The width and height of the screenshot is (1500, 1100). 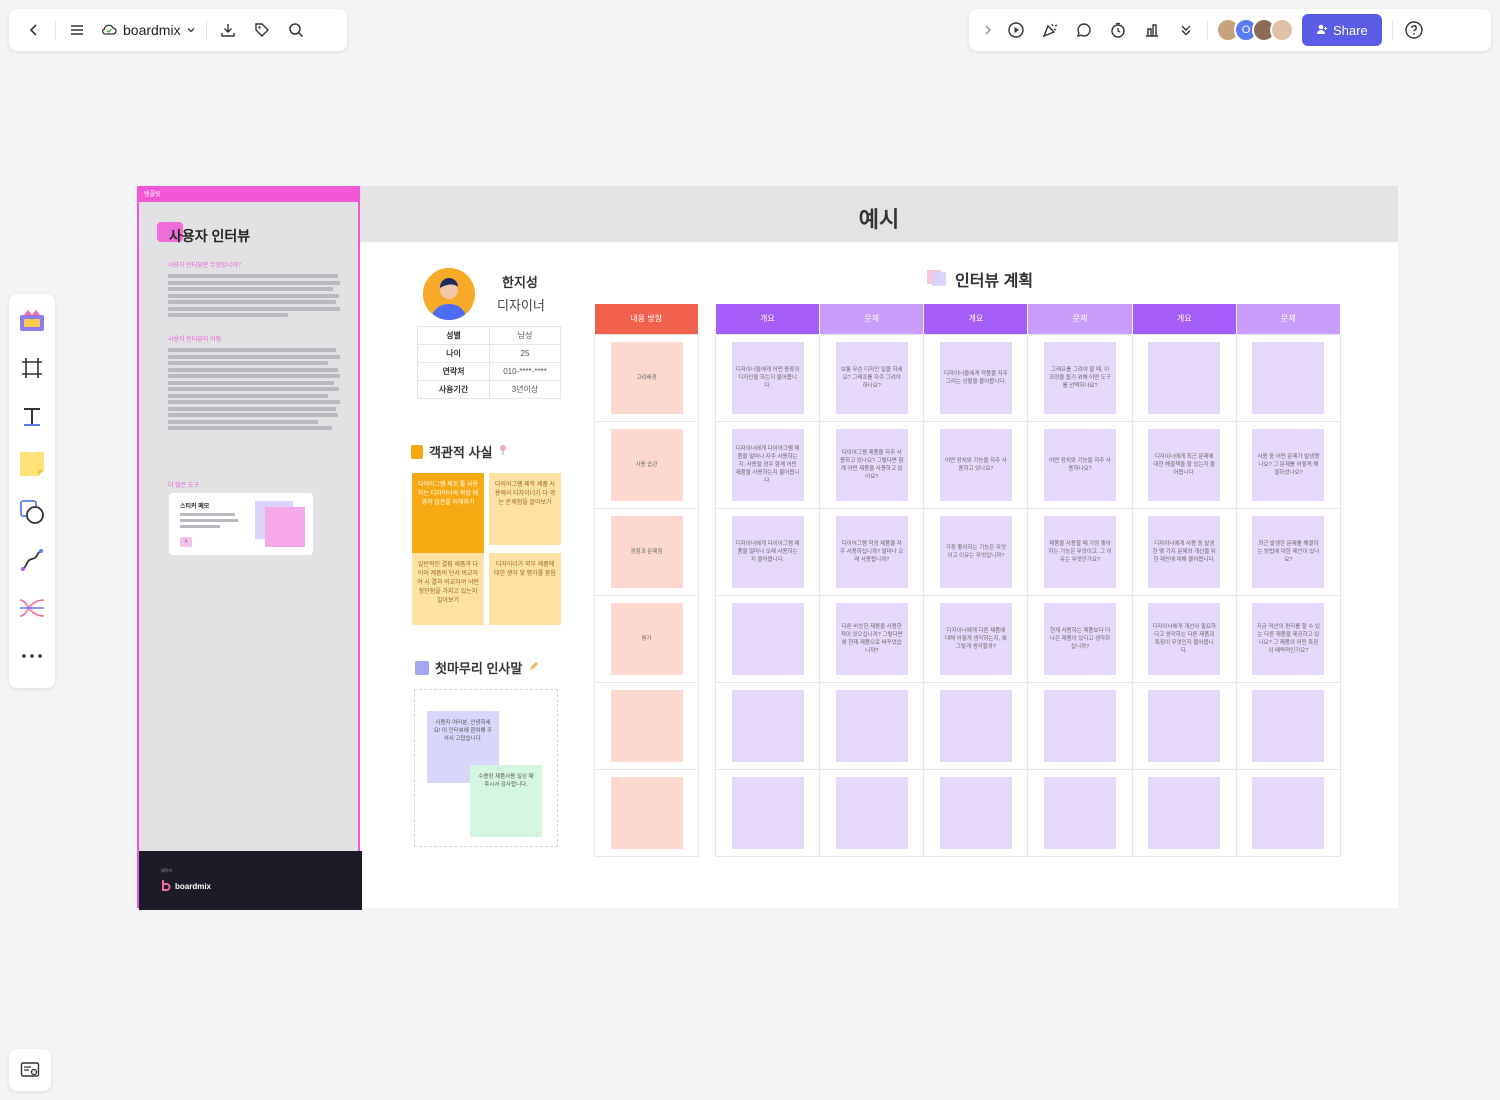 I want to click on pen-icon, so click(x=32, y=560).